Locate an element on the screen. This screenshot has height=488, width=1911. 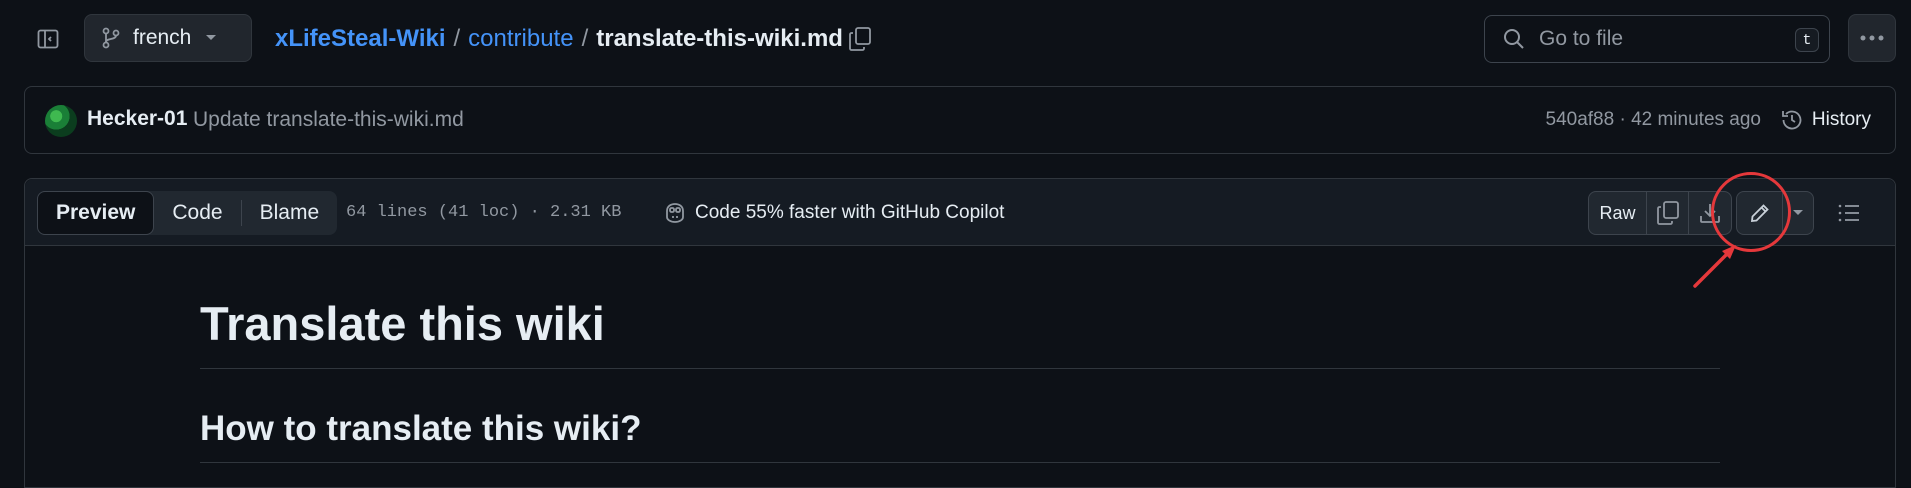
branch-selector-button: french is located at coordinates (168, 38).